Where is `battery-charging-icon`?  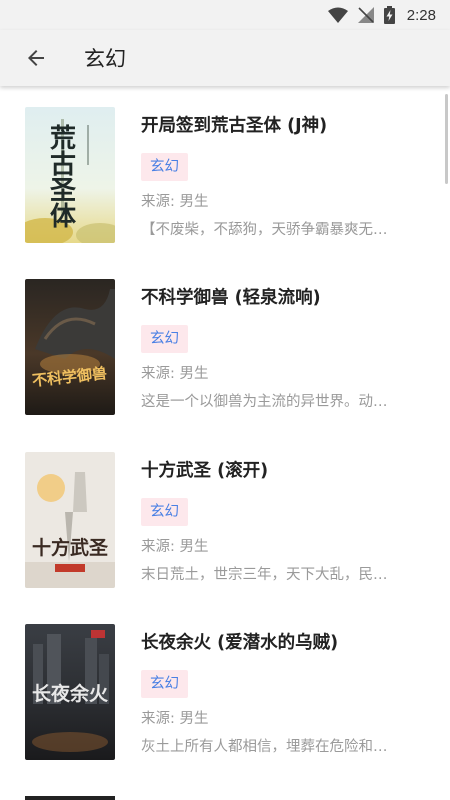 battery-charging-icon is located at coordinates (389, 15).